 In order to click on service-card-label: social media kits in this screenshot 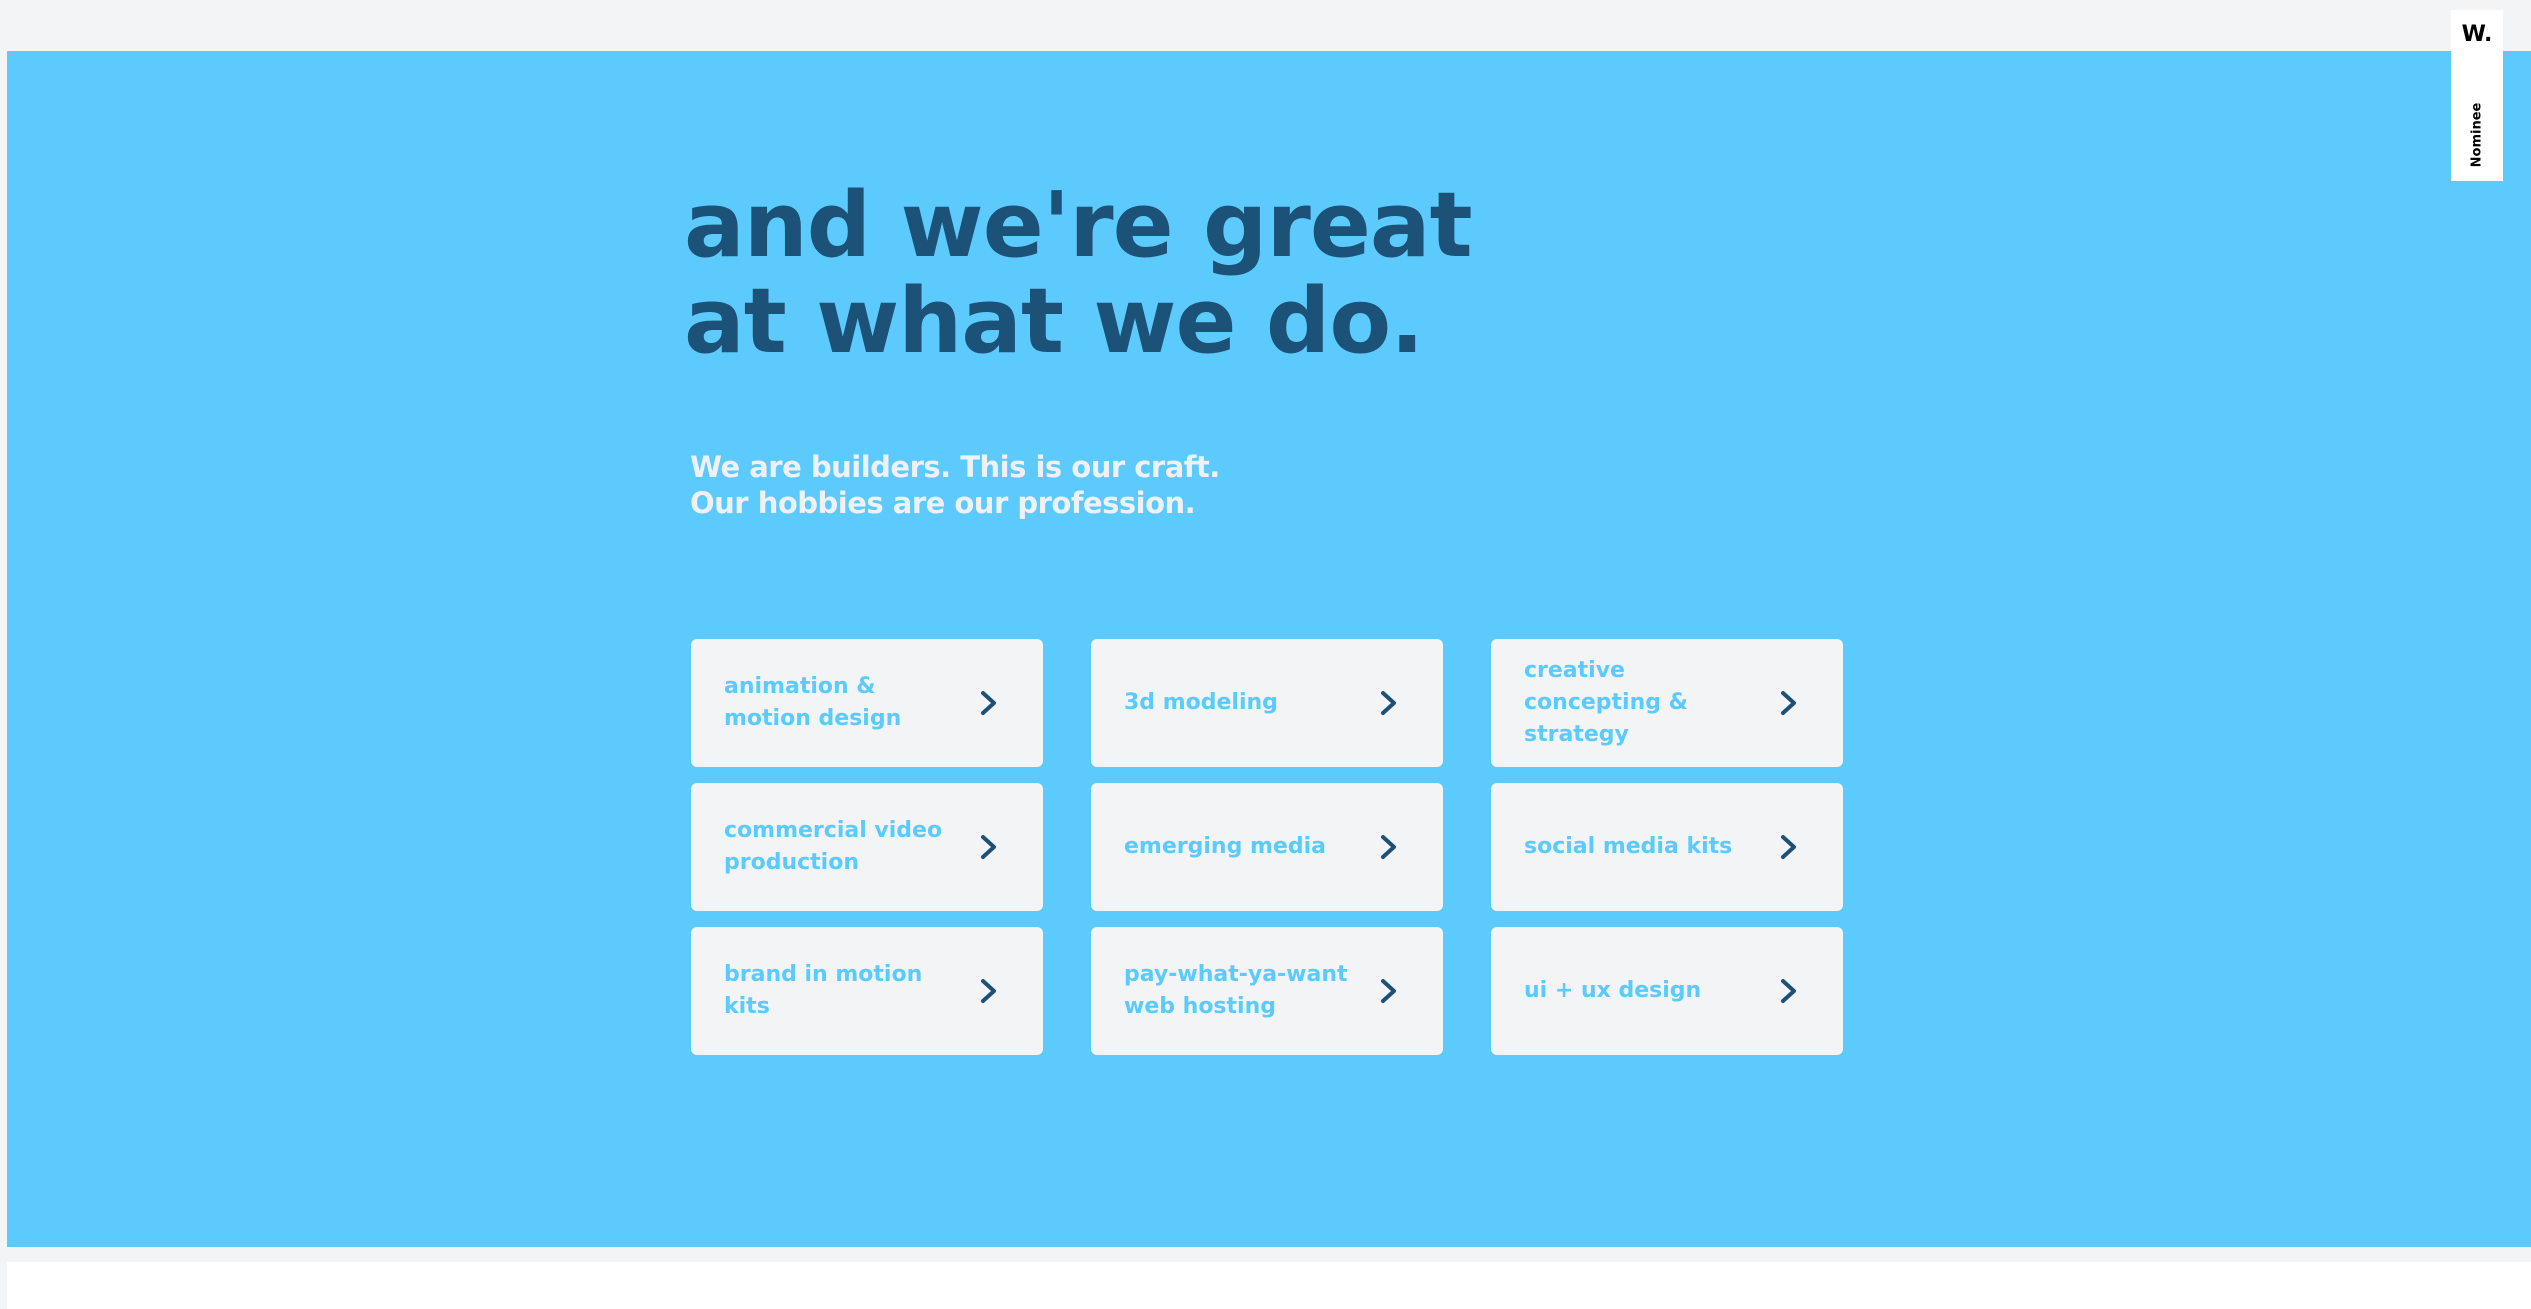, I will do `click(1628, 846)`.